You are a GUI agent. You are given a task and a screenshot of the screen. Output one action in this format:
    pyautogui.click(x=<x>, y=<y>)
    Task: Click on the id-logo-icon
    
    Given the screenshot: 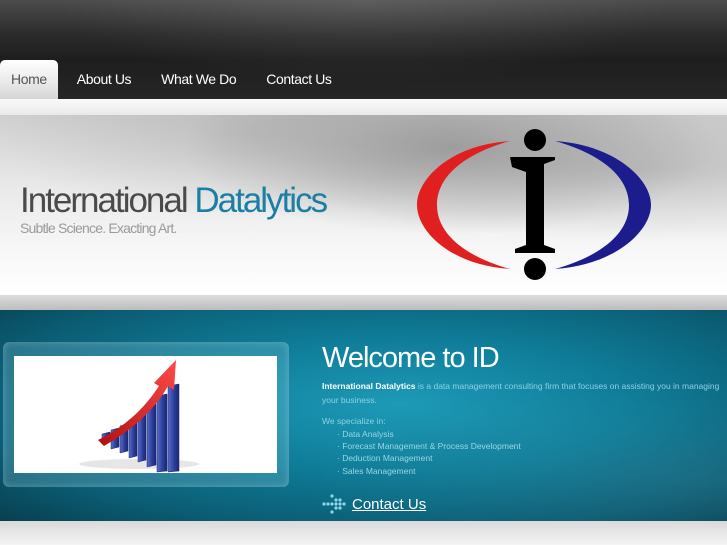 What is the action you would take?
    pyautogui.click(x=534, y=204)
    